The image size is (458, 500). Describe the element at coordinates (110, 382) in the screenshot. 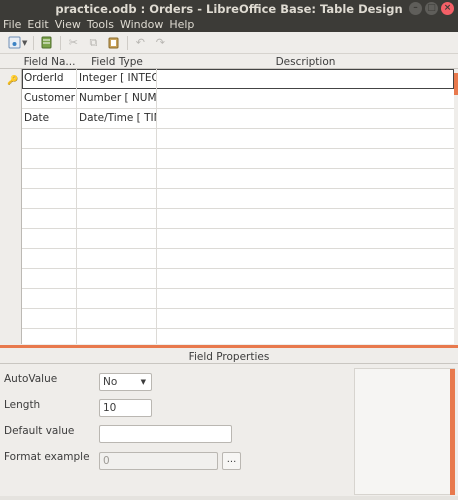

I see `autovalue-value: No` at that location.